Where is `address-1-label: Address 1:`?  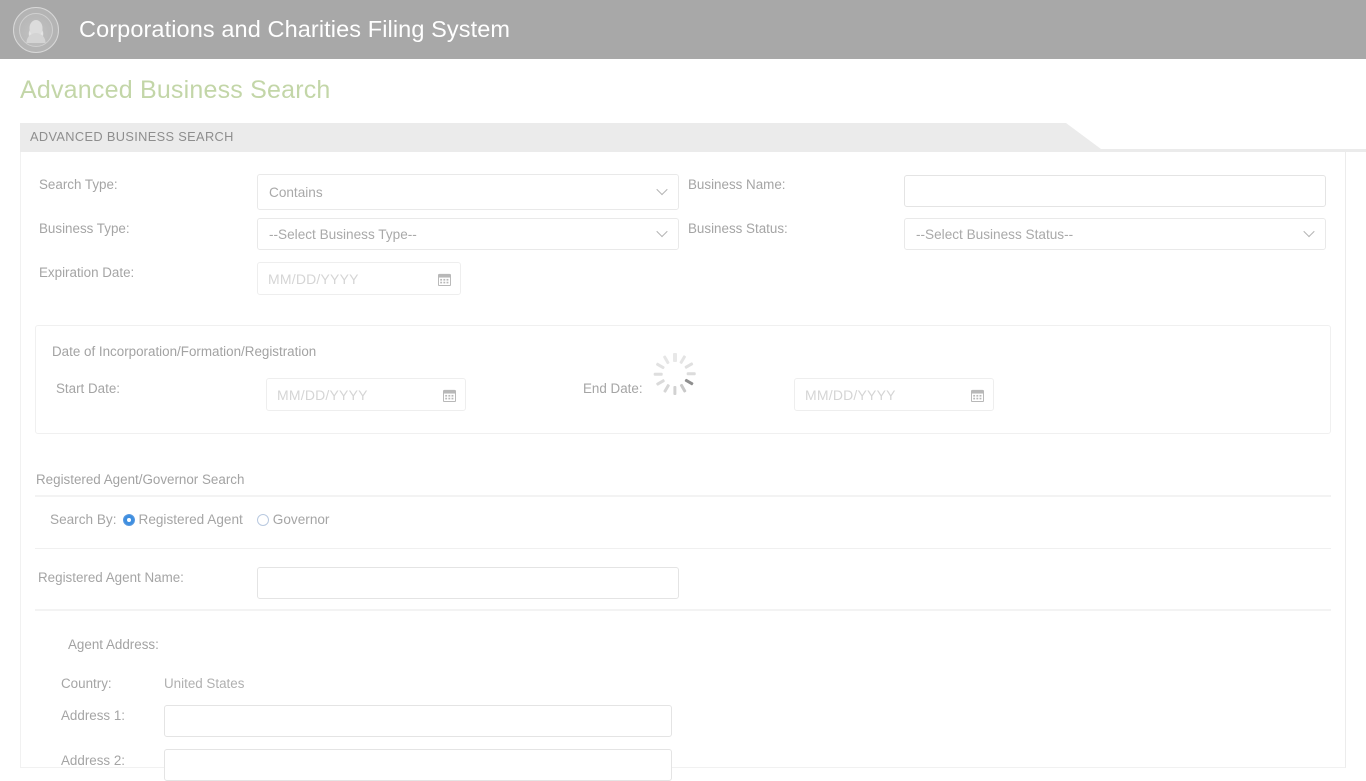
address-1-label: Address 1: is located at coordinates (93, 715).